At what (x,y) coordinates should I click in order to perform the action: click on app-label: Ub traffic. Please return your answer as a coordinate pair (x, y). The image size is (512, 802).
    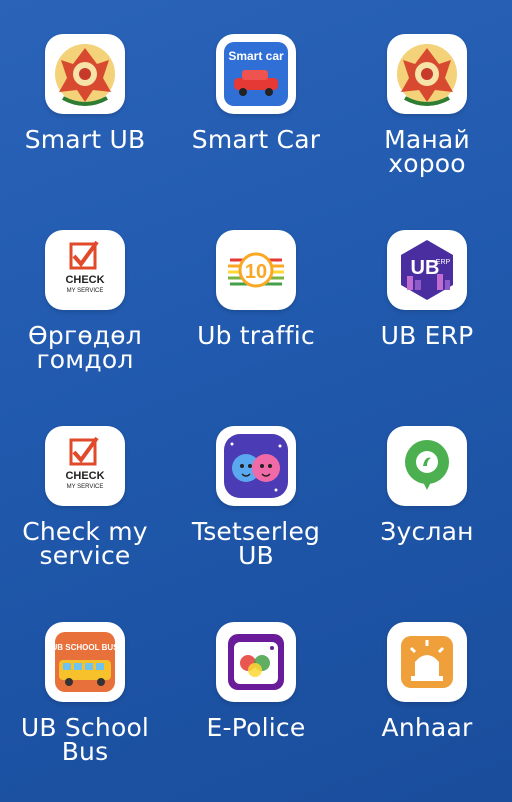
    Looking at the image, I should click on (256, 335).